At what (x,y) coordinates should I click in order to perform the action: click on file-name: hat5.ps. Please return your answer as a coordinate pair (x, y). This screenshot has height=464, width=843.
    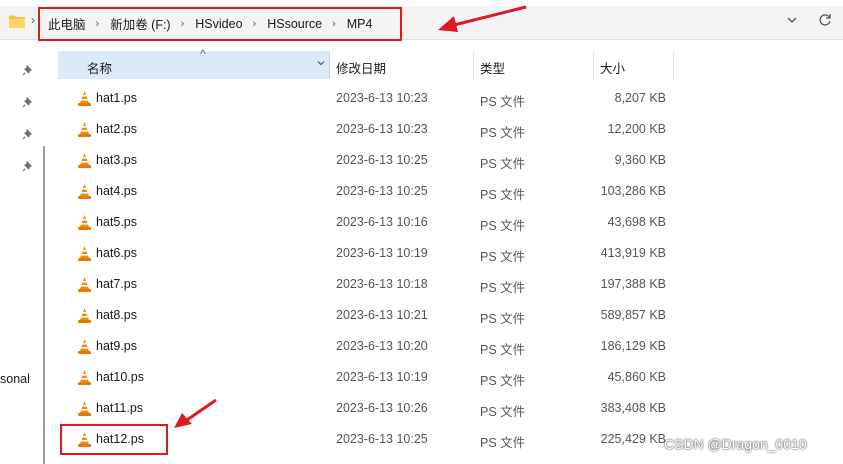
    Looking at the image, I should click on (117, 222).